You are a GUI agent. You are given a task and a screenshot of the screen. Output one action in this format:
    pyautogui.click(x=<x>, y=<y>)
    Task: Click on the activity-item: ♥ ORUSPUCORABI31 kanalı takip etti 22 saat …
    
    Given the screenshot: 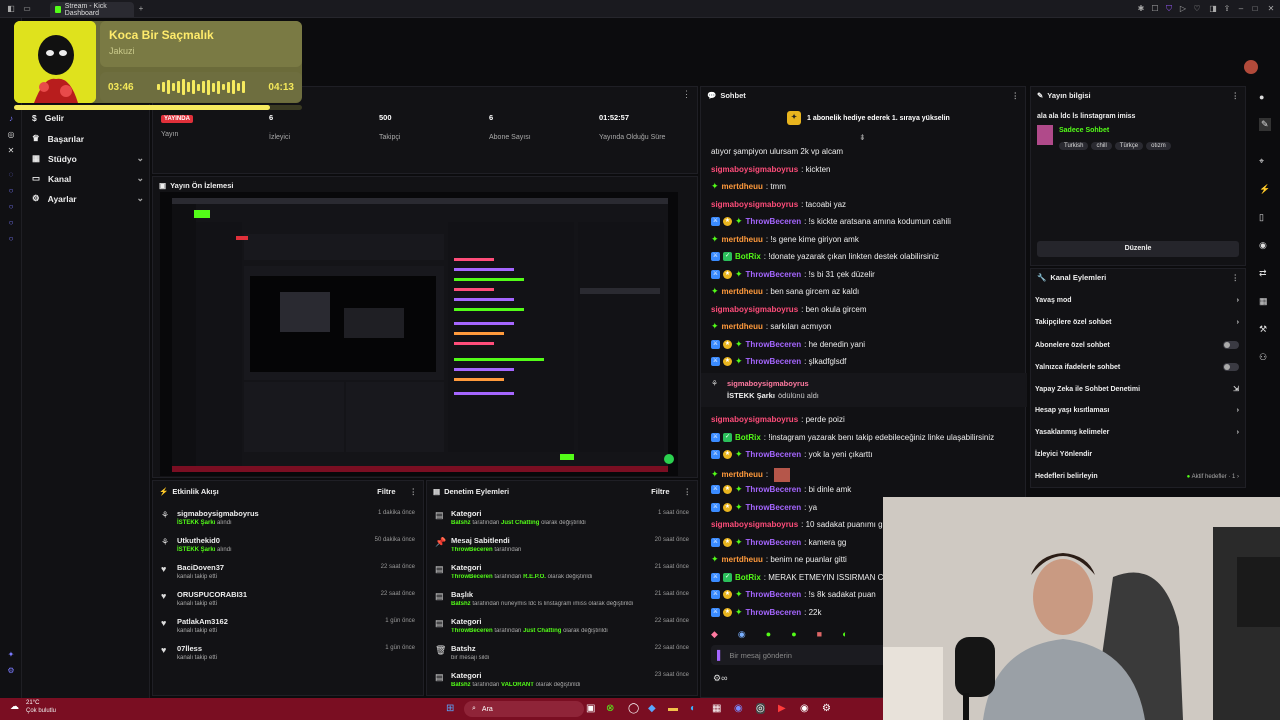 What is the action you would take?
    pyautogui.click(x=288, y=603)
    